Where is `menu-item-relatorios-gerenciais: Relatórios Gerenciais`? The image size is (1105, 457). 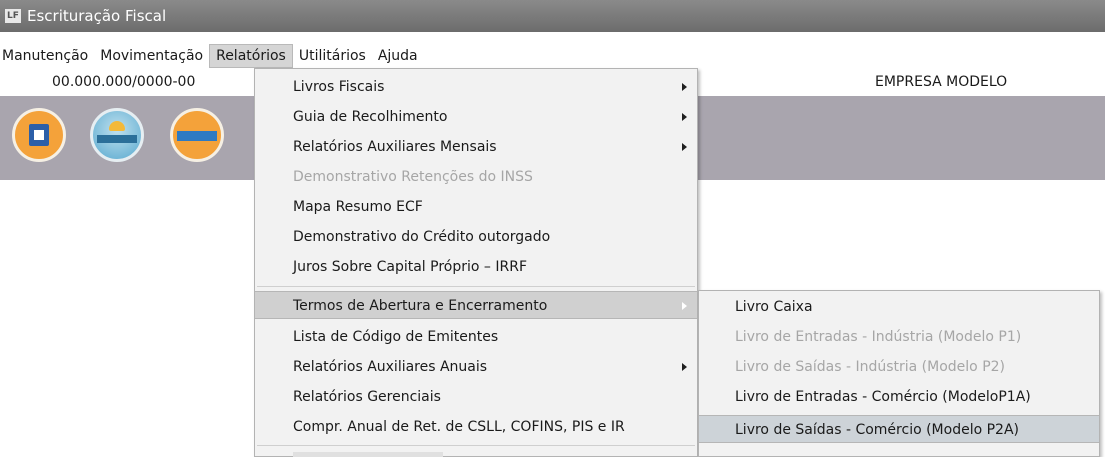
menu-item-relatorios-gerenciais: Relatórios Gerenciais is located at coordinates (476, 397).